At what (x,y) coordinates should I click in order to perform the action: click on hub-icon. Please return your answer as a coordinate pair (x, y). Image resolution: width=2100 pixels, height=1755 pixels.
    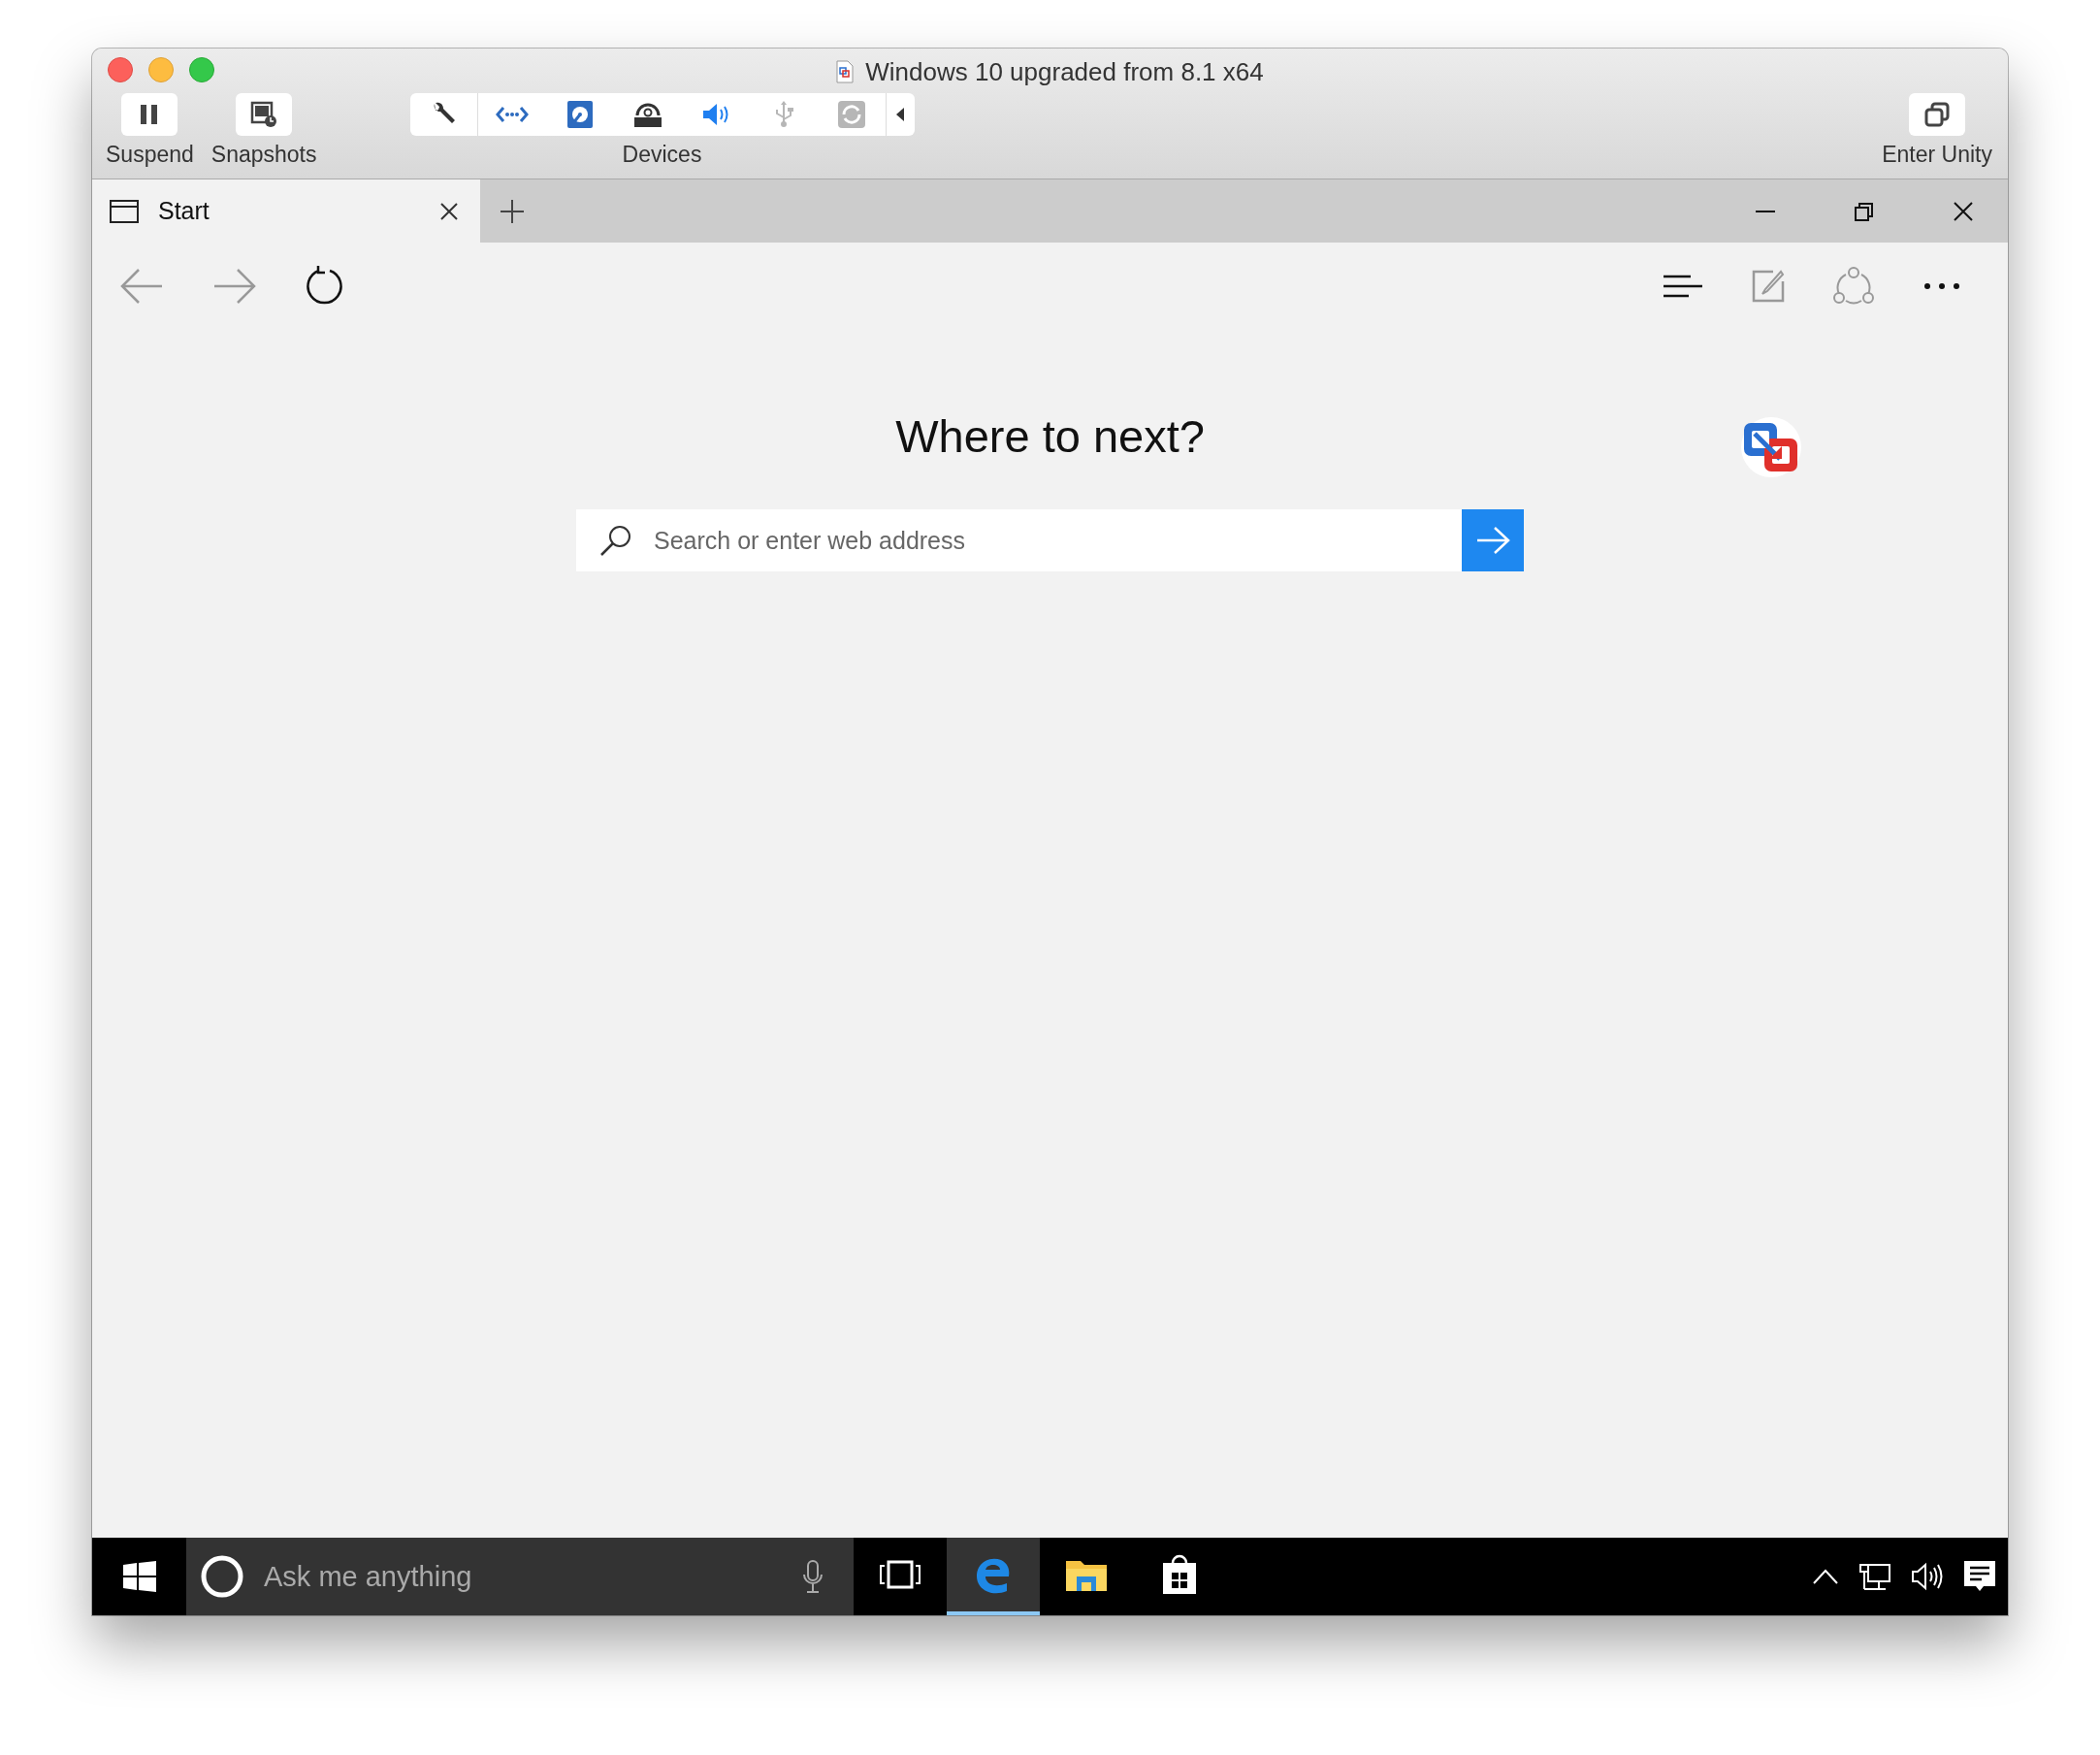
    Looking at the image, I should click on (1683, 286).